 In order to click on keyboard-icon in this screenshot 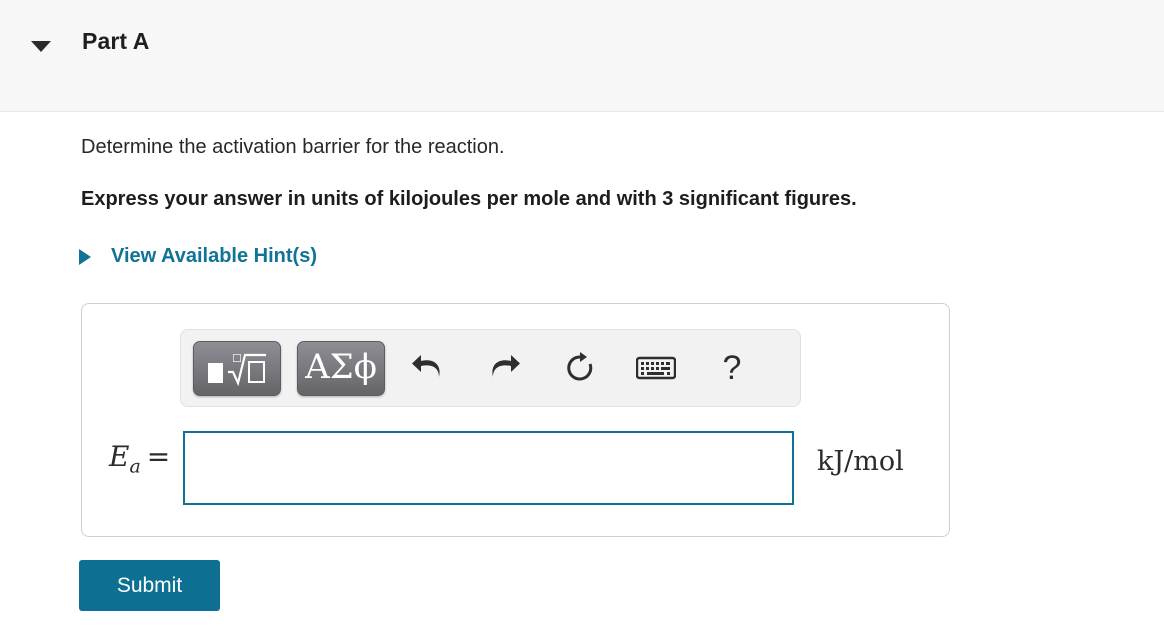, I will do `click(656, 368)`.